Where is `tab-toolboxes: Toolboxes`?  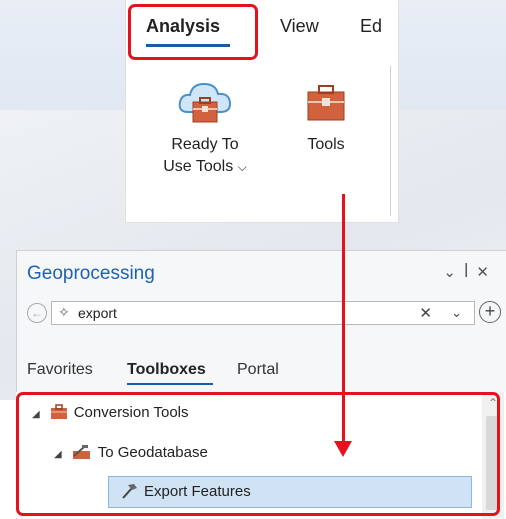 tab-toolboxes: Toolboxes is located at coordinates (166, 370).